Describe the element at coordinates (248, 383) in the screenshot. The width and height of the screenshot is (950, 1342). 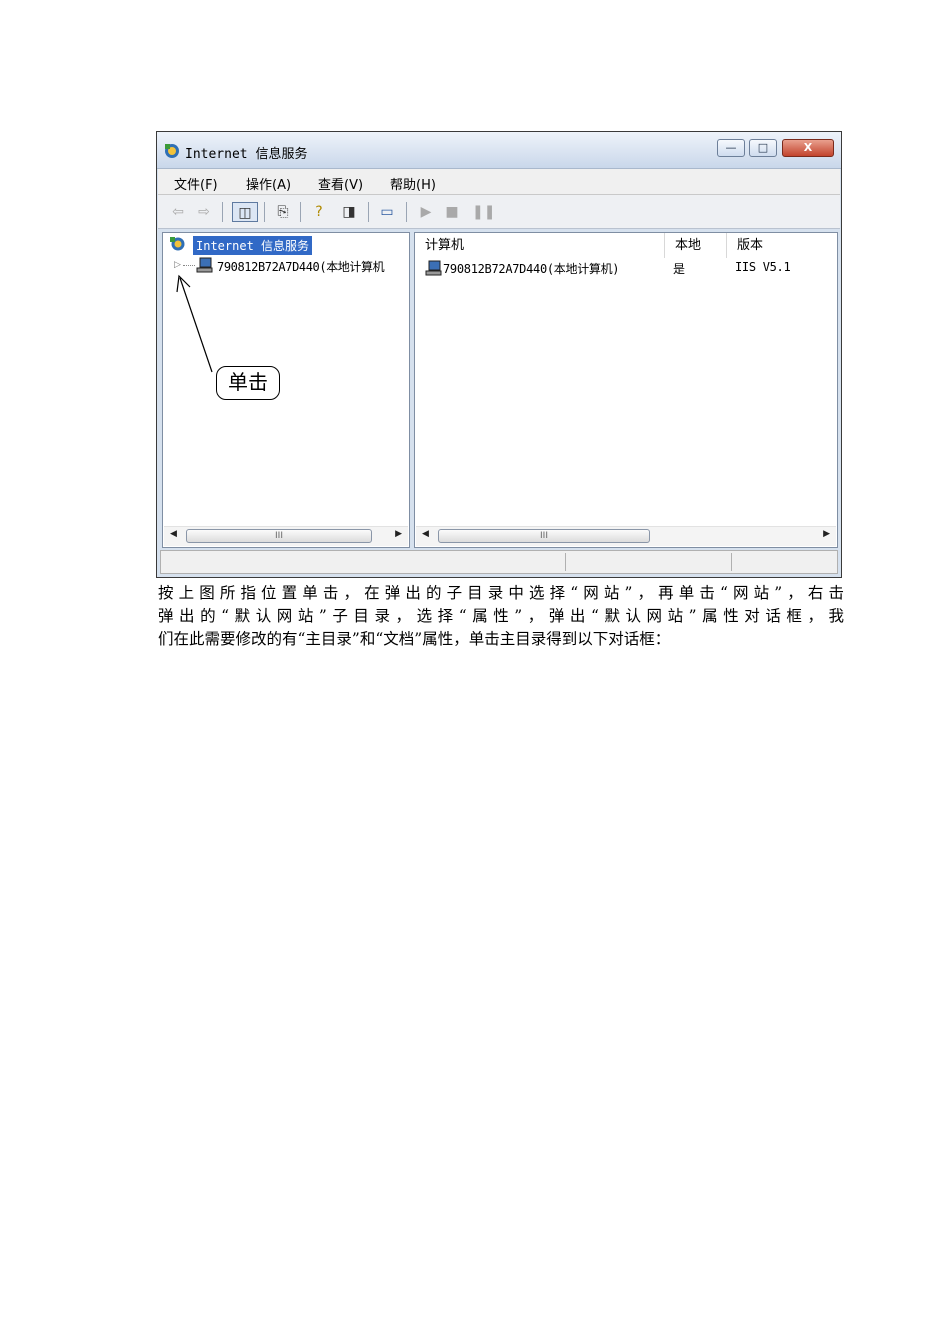
I see `click-callout: 单击` at that location.